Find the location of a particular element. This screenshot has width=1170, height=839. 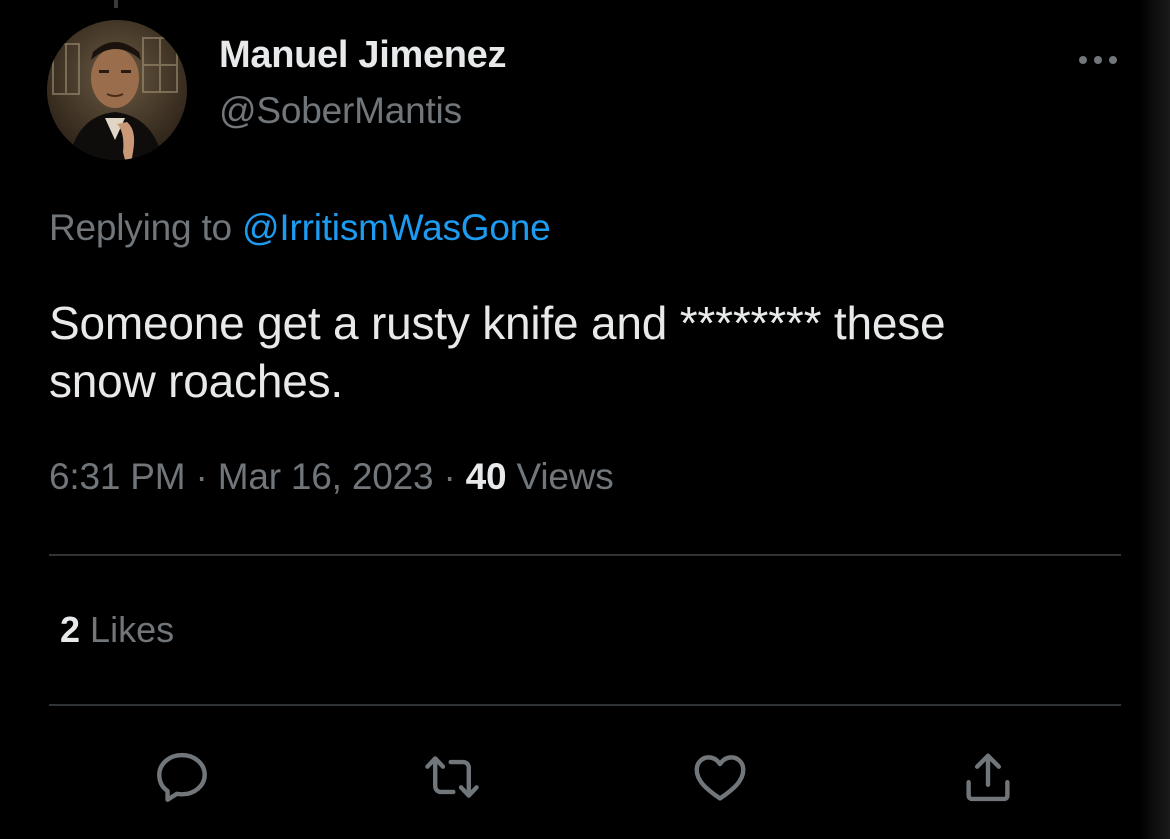

speech-bubble-icon is located at coordinates (182, 777).